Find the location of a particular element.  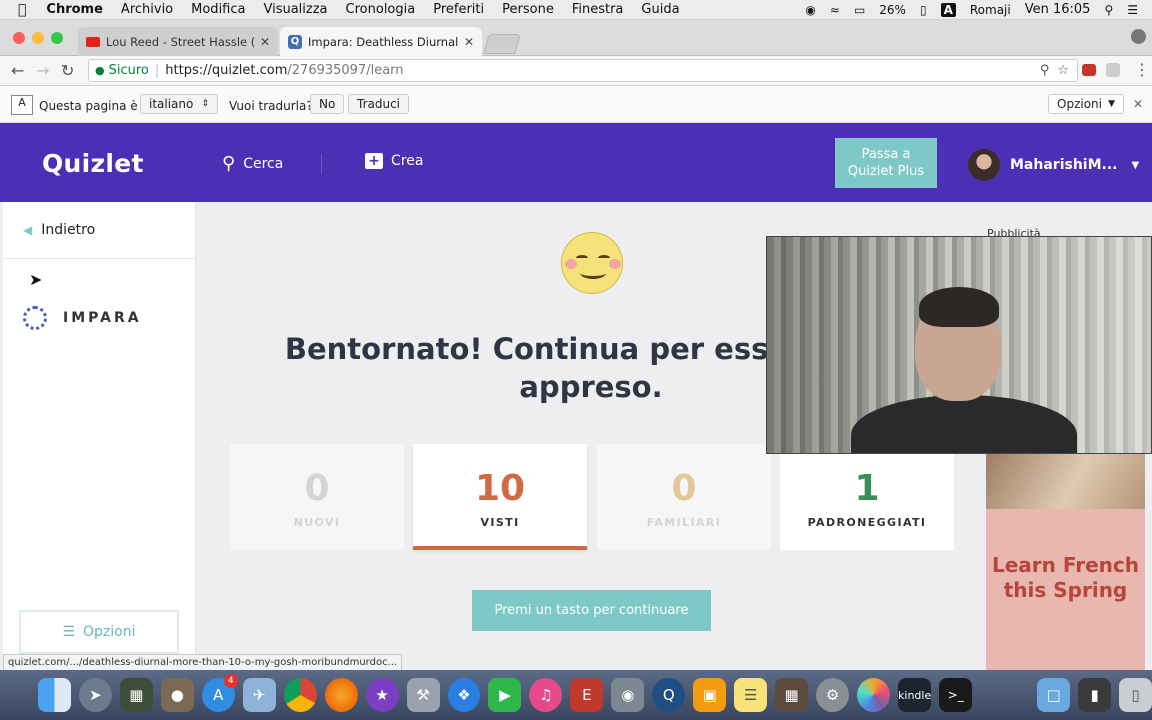

translate-question: Vuoi tradurla? is located at coordinates (271, 106).